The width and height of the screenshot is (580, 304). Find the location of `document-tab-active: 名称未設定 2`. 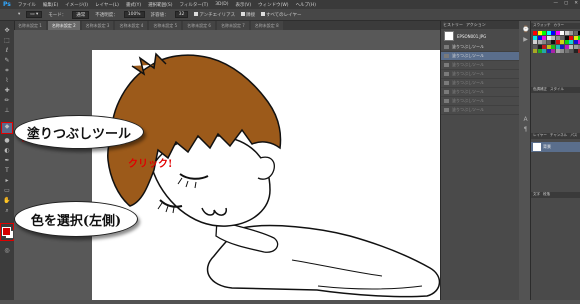

document-tab-active: 名称未設定 2 is located at coordinates (63, 25).